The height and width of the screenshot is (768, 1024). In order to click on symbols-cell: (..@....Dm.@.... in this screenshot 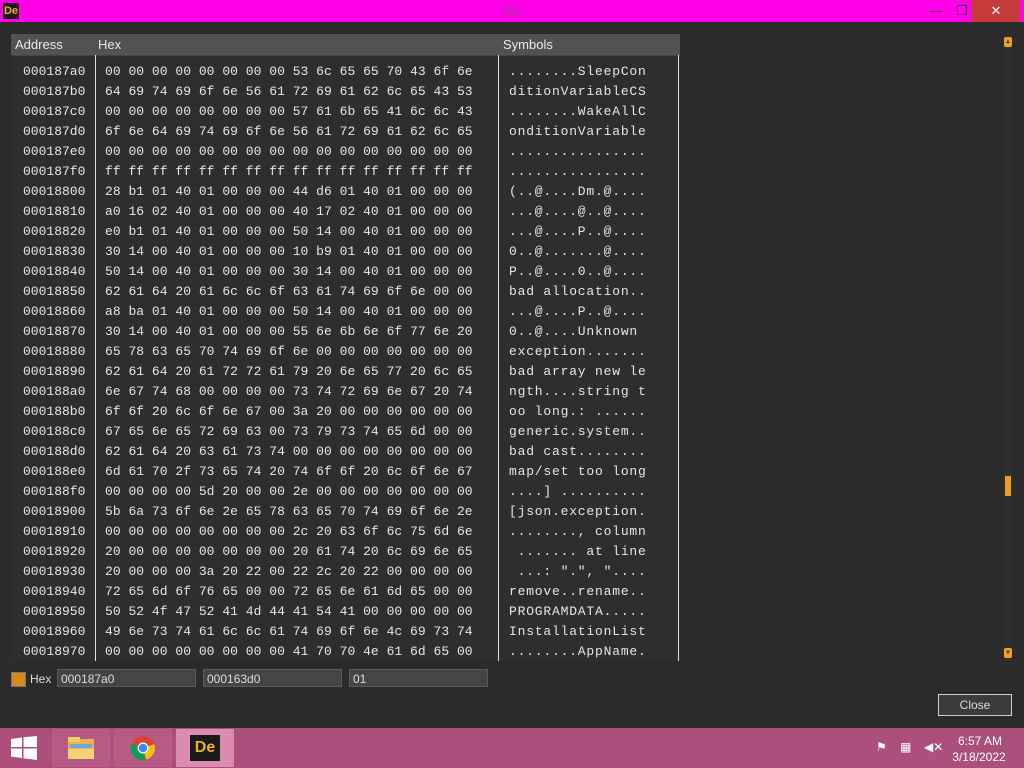, I will do `click(578, 191)`.